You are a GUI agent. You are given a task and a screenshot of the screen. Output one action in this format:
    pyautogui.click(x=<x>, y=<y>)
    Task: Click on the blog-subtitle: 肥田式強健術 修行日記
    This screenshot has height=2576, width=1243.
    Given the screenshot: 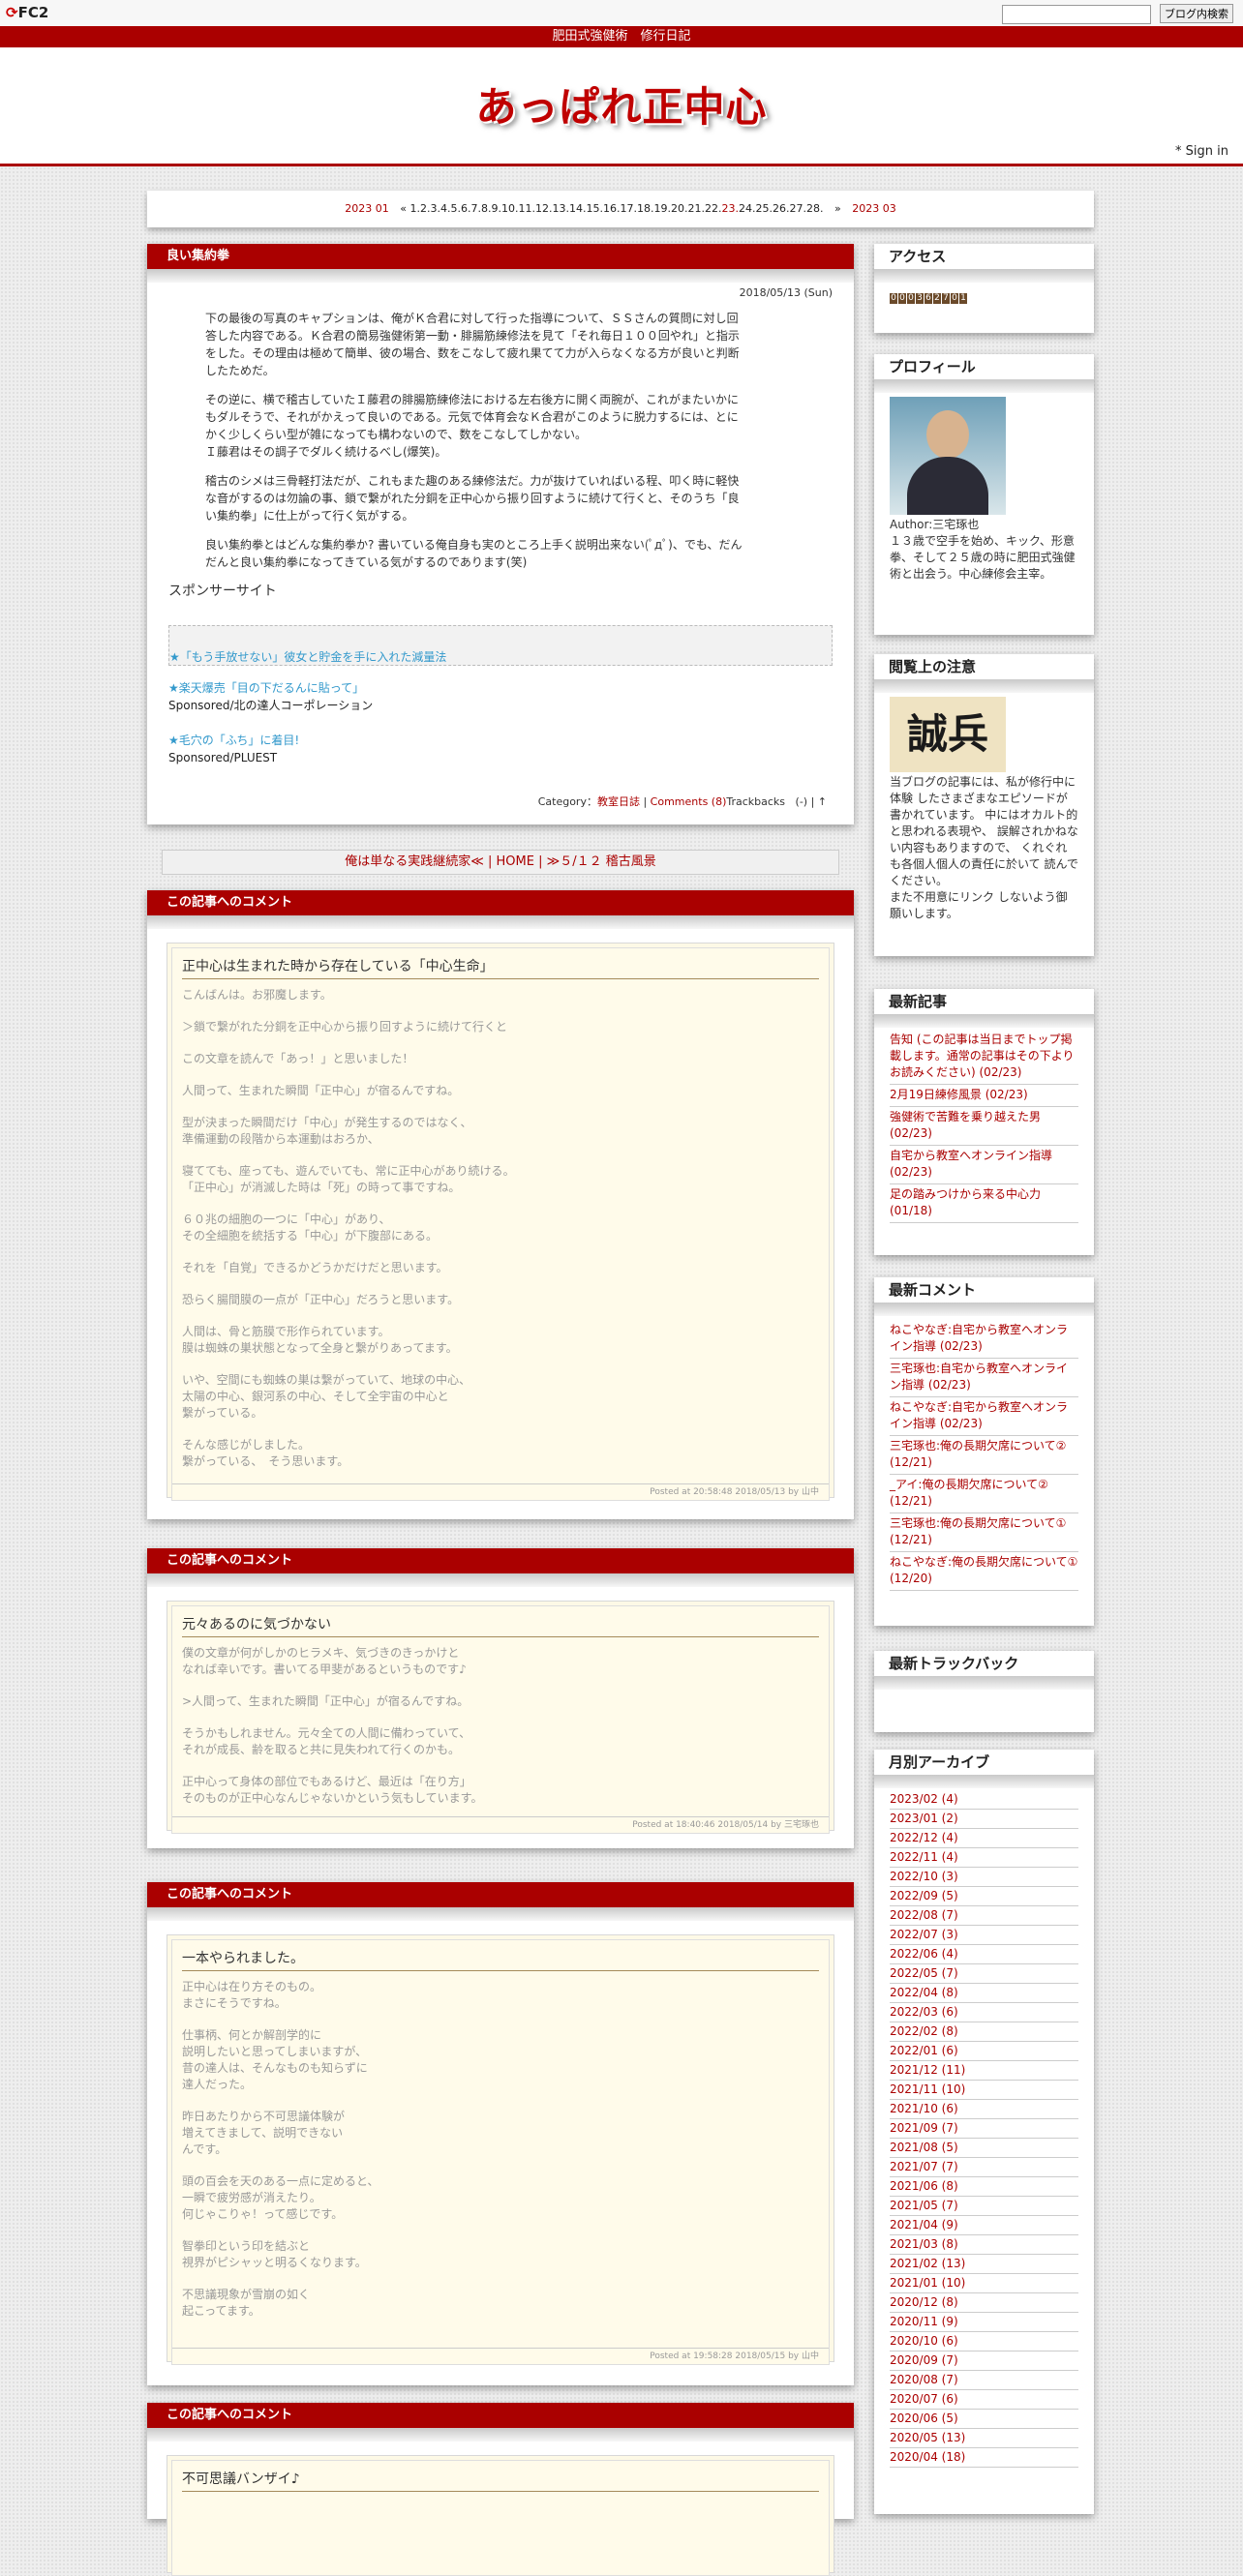 What is the action you would take?
    pyautogui.click(x=621, y=36)
    